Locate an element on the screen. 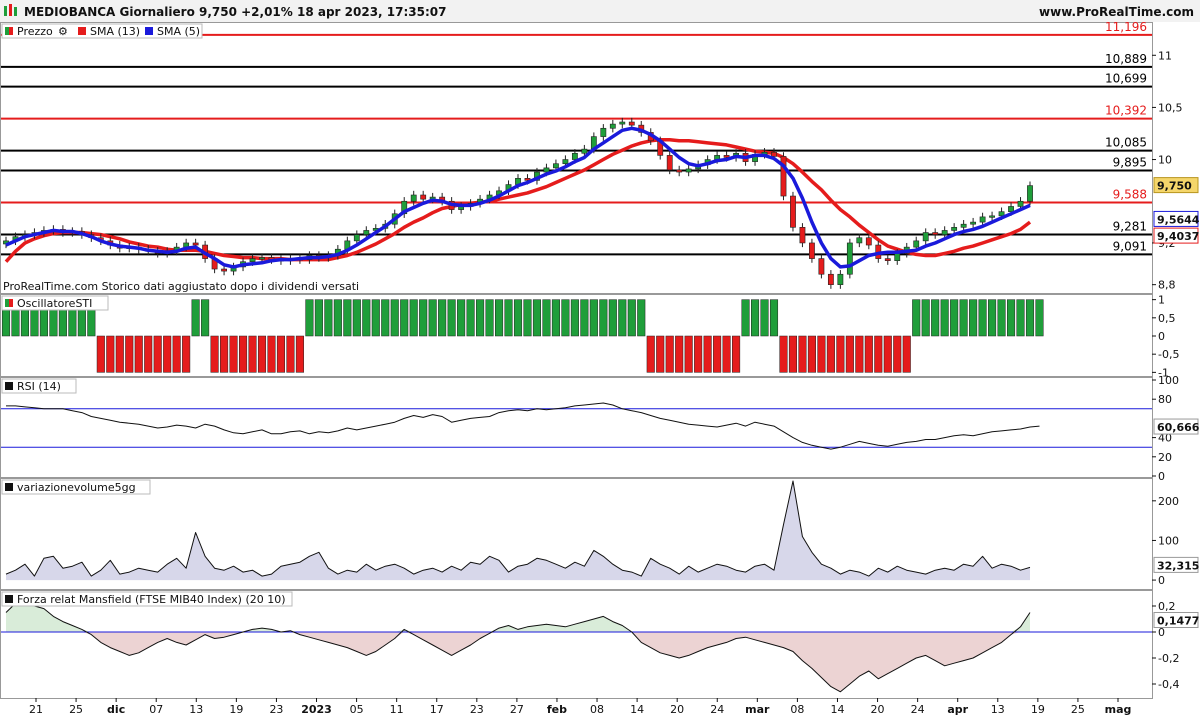 Image resolution: width=1200 pixels, height=720 pixels. y-tick-label: 1 is located at coordinates (1161, 300).